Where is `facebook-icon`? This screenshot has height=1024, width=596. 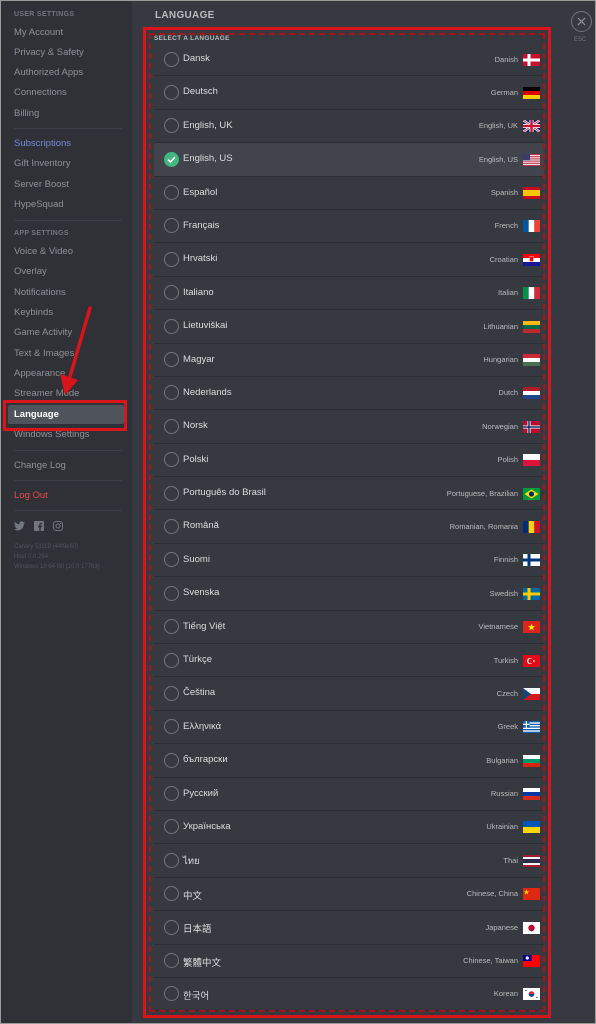
facebook-icon is located at coordinates (38, 526).